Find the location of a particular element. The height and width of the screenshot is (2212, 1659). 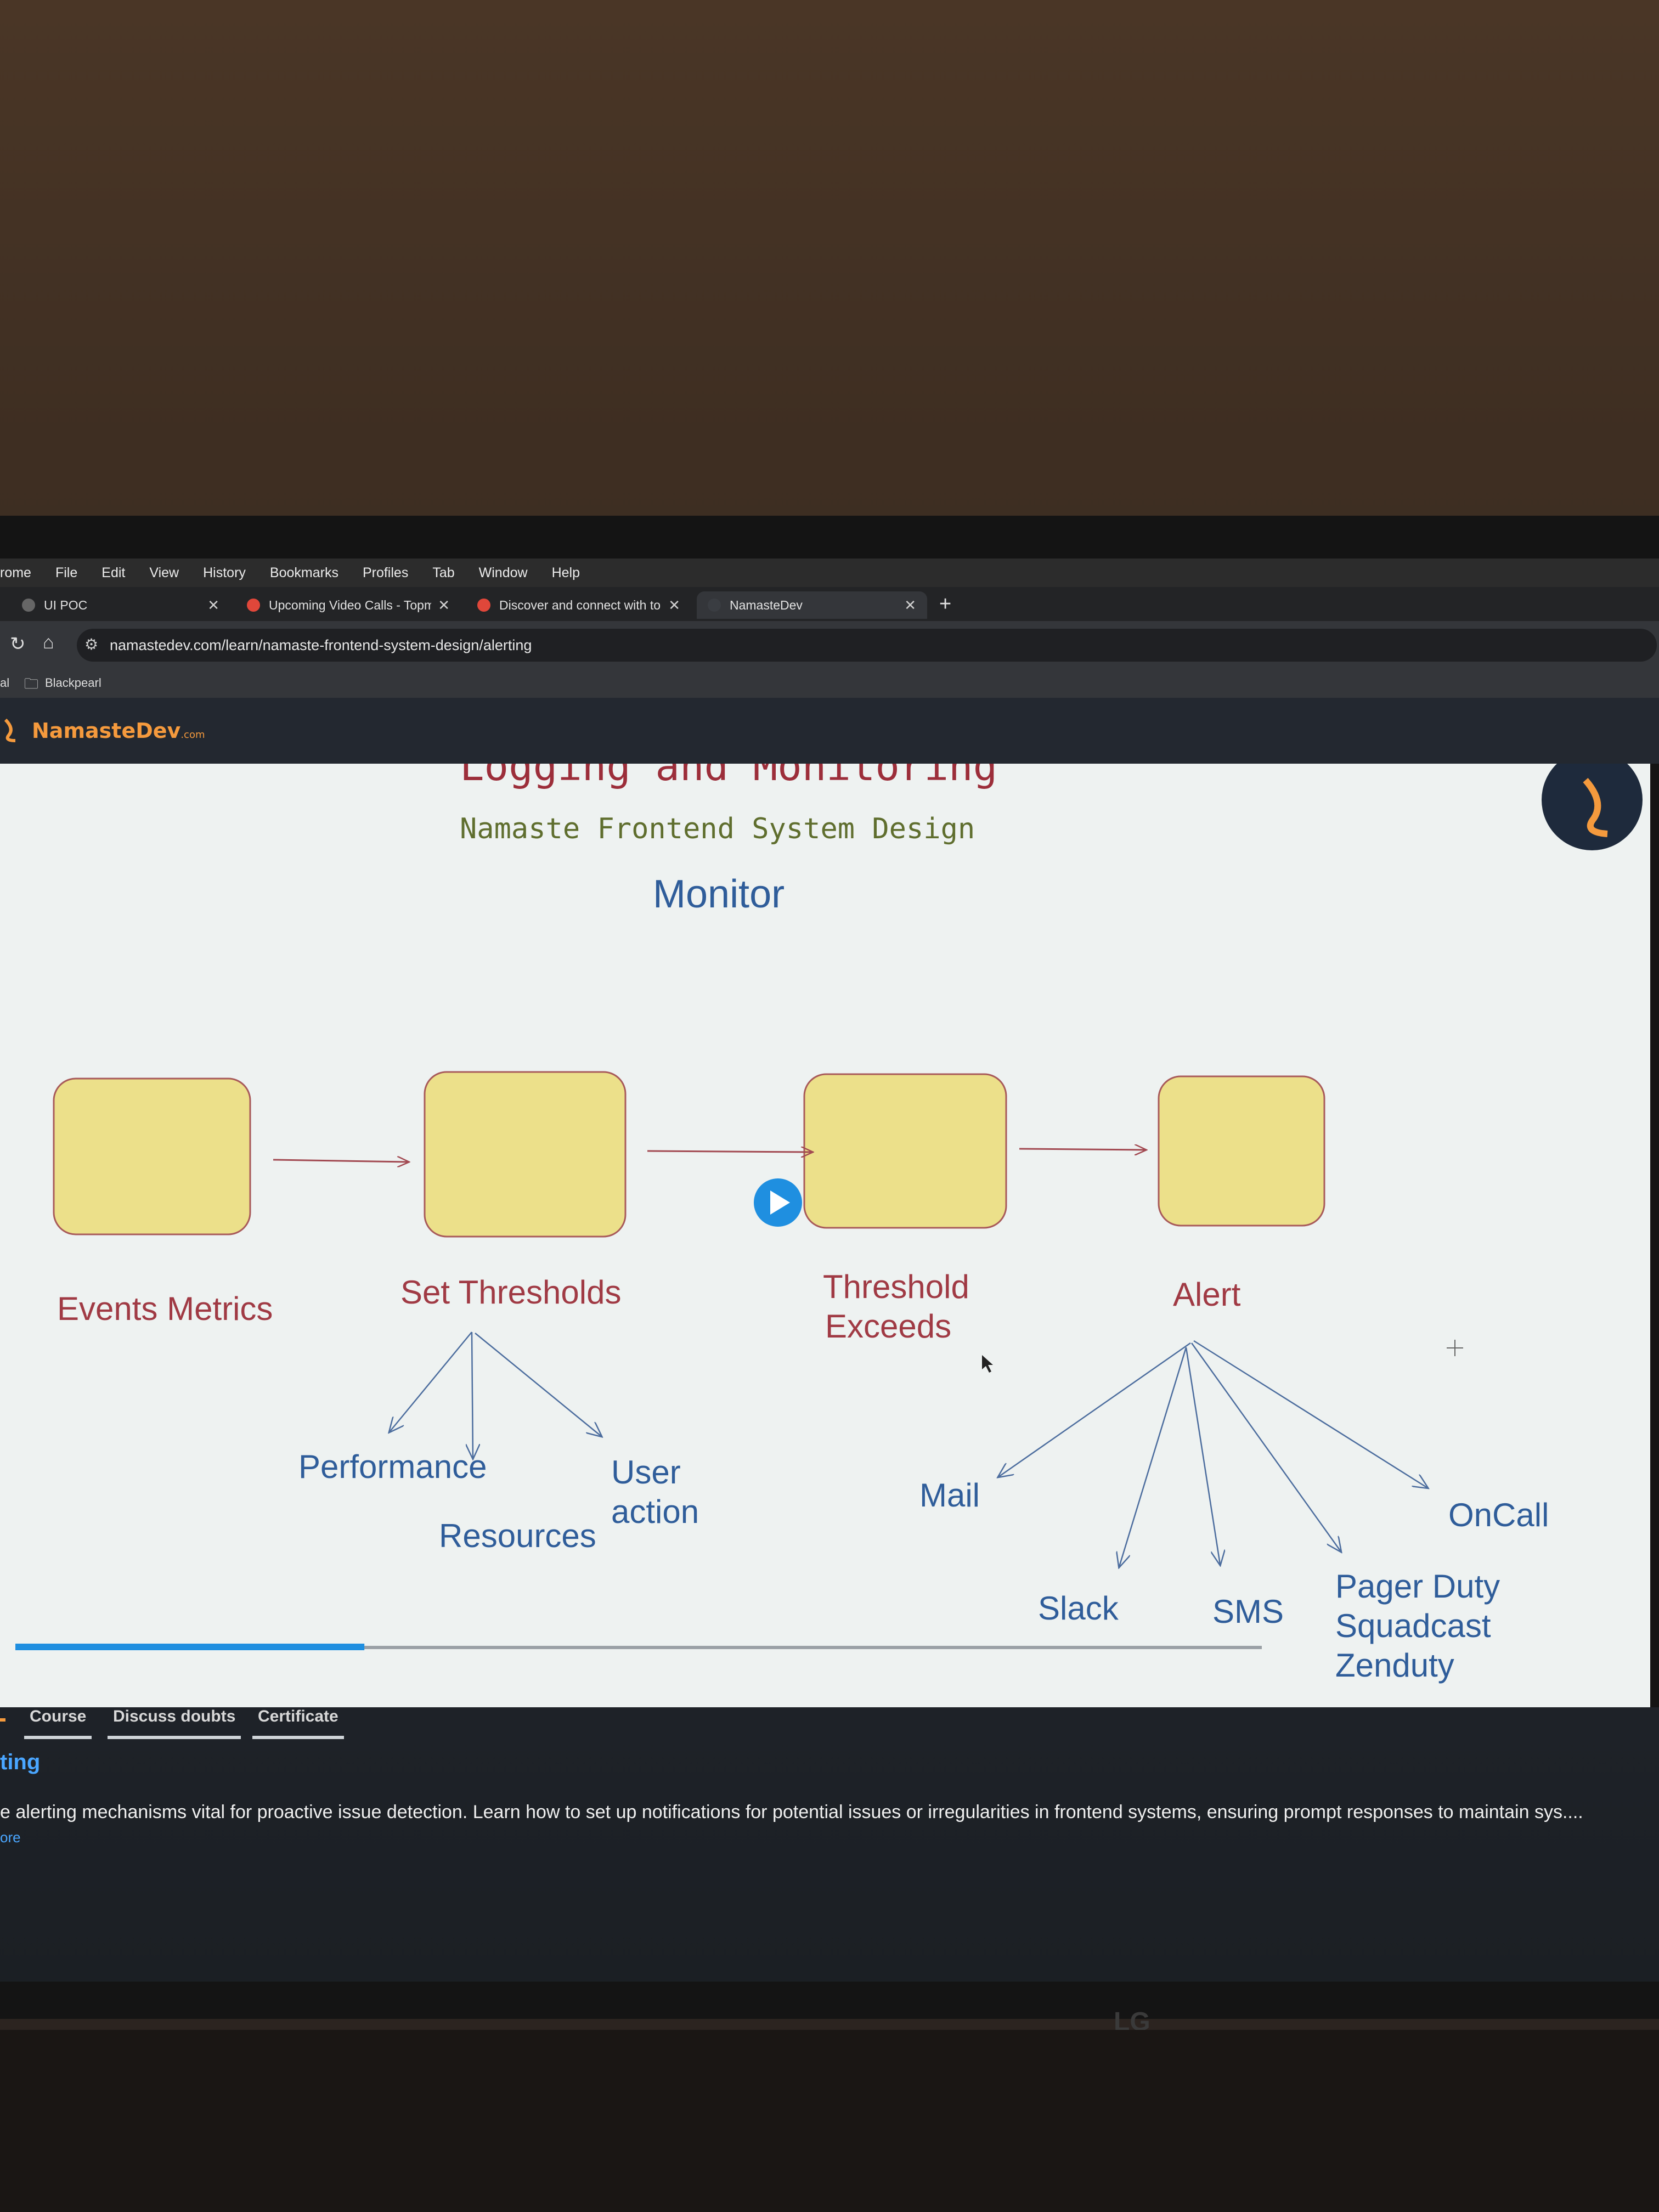

stage-events-metrics: Events Metrics is located at coordinates (165, 1308).